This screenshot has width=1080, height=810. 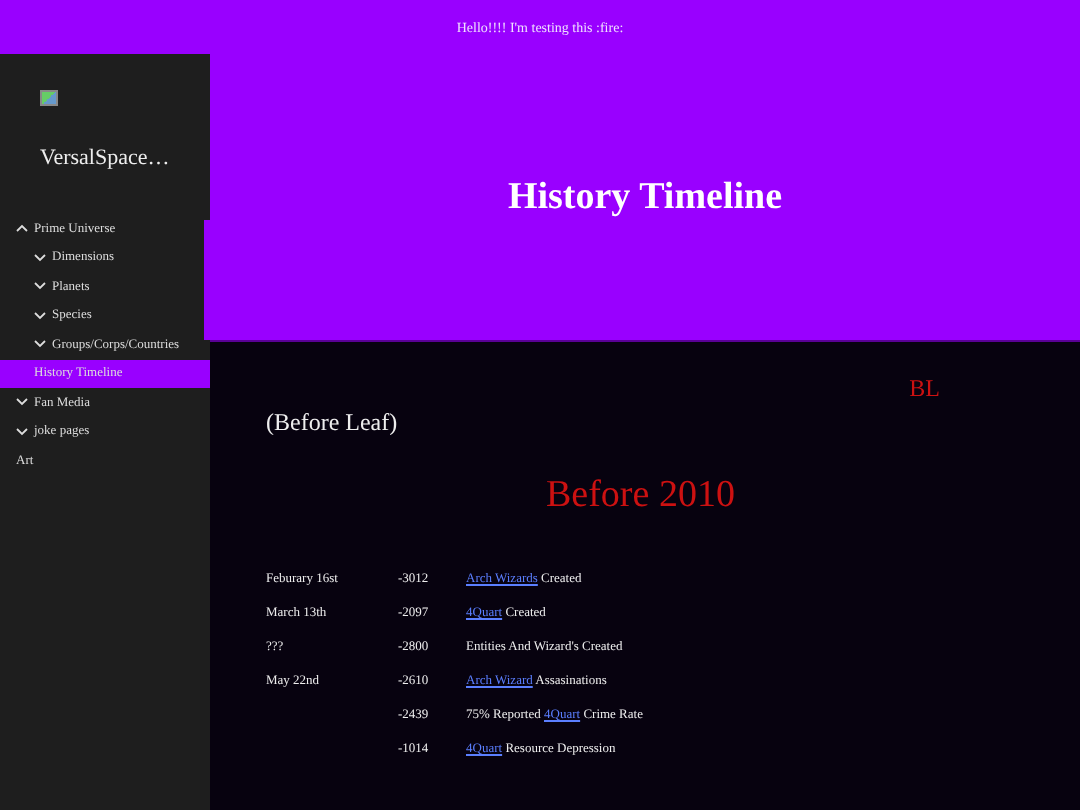 I want to click on broken-image-icon, so click(x=49, y=98).